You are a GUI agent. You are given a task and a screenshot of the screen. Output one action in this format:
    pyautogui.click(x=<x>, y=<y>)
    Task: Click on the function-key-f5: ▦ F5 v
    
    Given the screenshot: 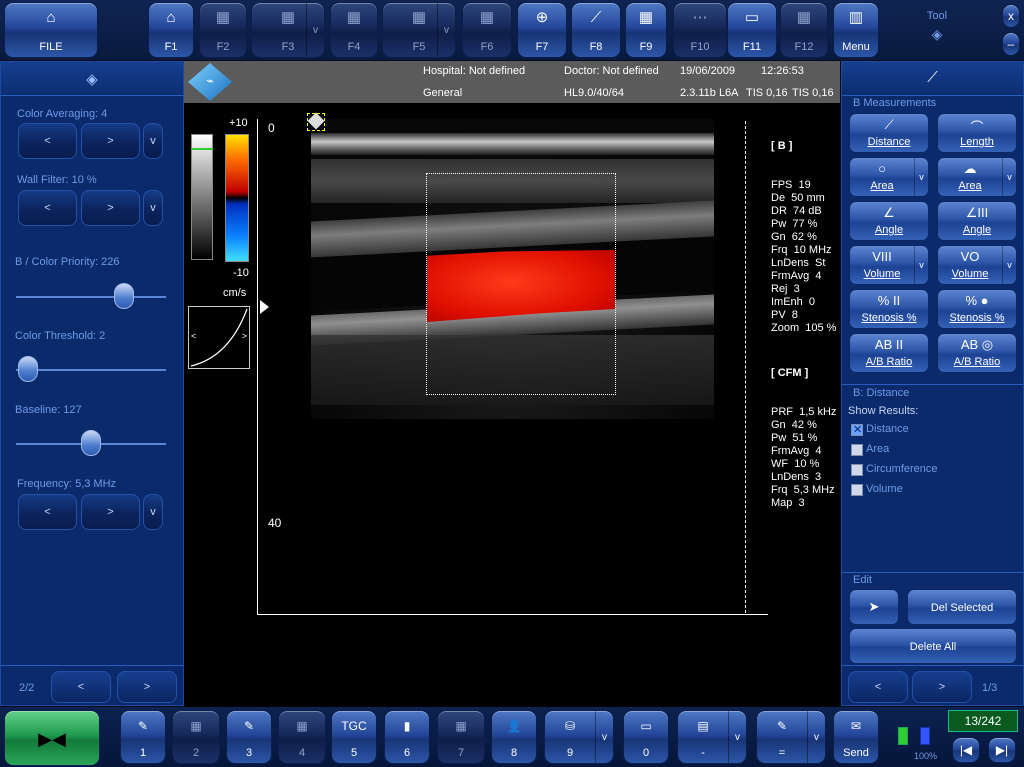 What is the action you would take?
    pyautogui.click(x=419, y=30)
    